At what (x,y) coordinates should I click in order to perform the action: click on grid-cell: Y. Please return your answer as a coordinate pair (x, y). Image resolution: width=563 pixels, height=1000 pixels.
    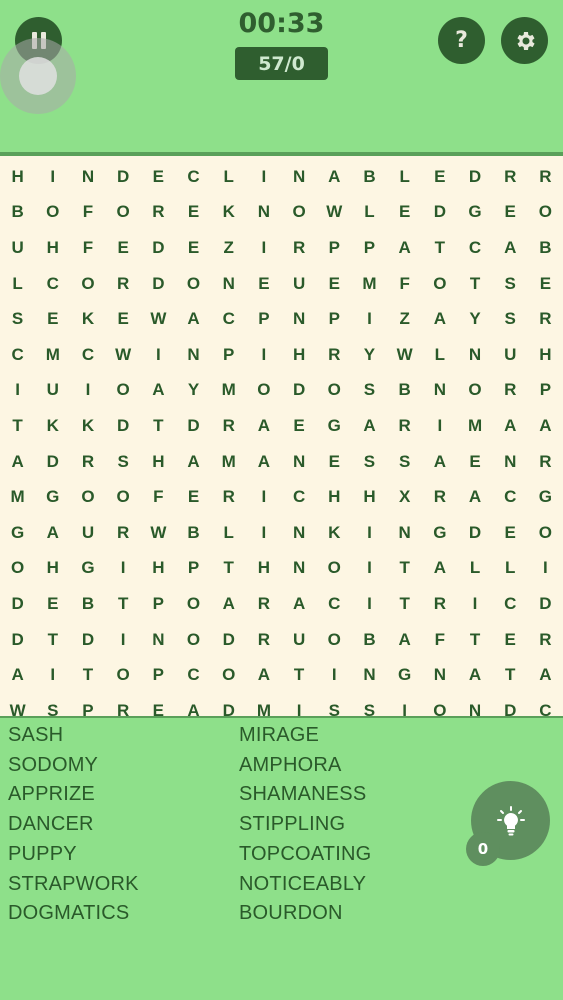
    Looking at the image, I should click on (474, 319).